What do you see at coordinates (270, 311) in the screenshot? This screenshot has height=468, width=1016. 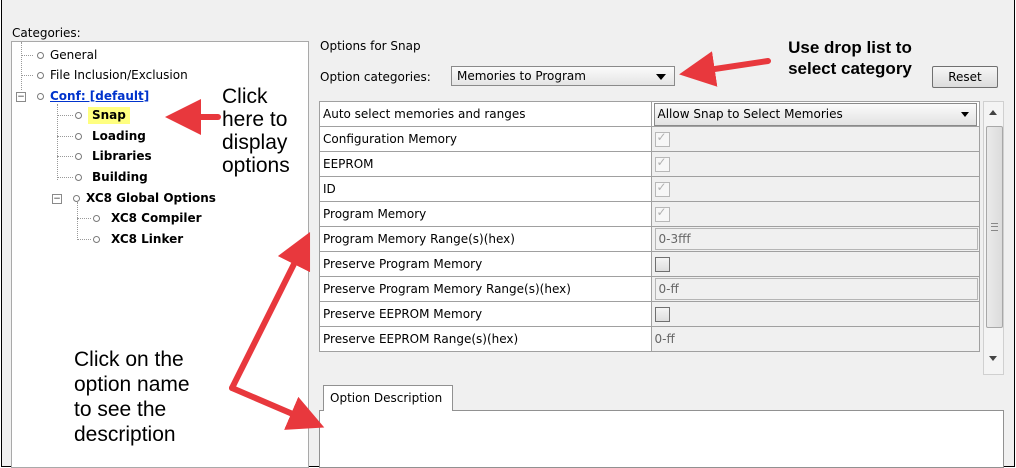 I see `arrow-to-option-name` at bounding box center [270, 311].